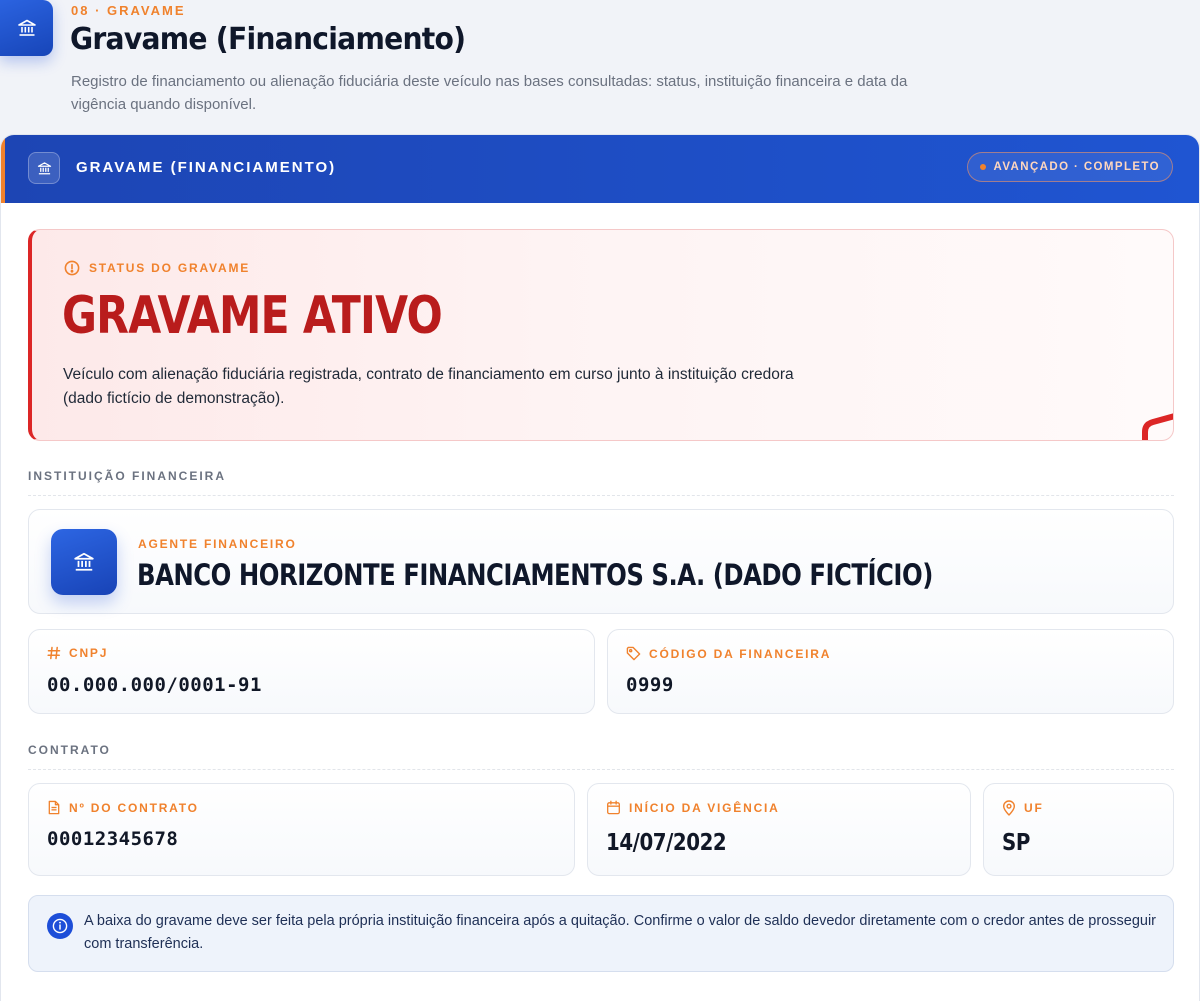  What do you see at coordinates (613, 807) in the screenshot?
I see `calendar-icon` at bounding box center [613, 807].